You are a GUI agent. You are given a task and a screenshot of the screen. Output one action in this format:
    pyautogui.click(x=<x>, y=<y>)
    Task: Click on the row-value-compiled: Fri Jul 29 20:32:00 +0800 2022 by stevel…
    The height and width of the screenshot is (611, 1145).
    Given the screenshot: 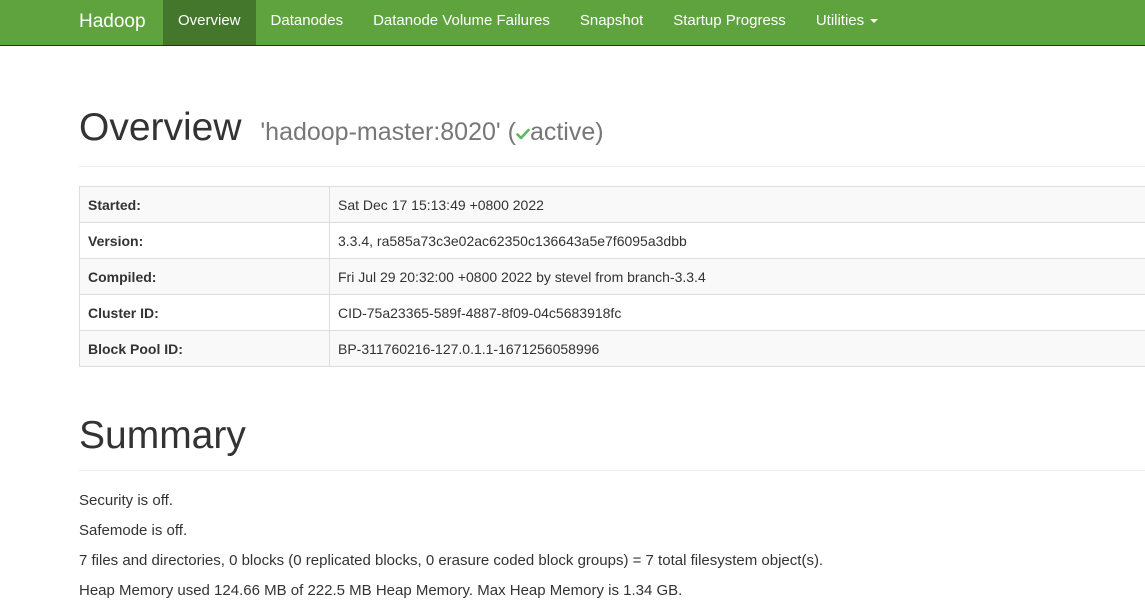 What is the action you would take?
    pyautogui.click(x=737, y=277)
    